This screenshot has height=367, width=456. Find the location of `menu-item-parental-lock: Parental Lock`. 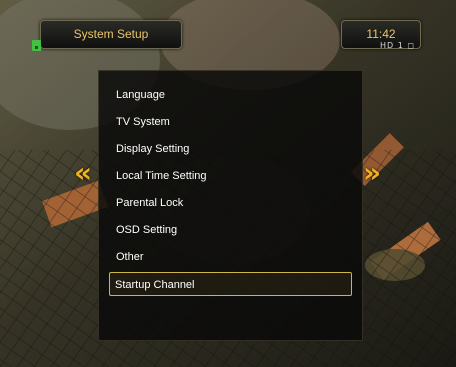

menu-item-parental-lock: Parental Lock is located at coordinates (230, 203).